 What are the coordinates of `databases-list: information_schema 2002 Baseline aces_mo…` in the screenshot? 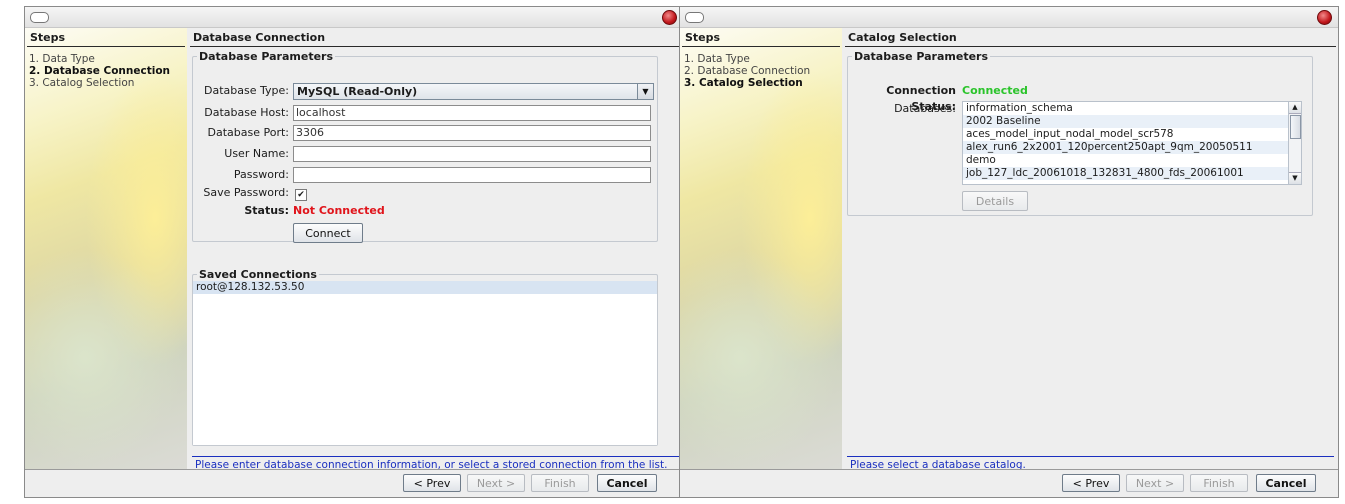 It's located at (1132, 143).